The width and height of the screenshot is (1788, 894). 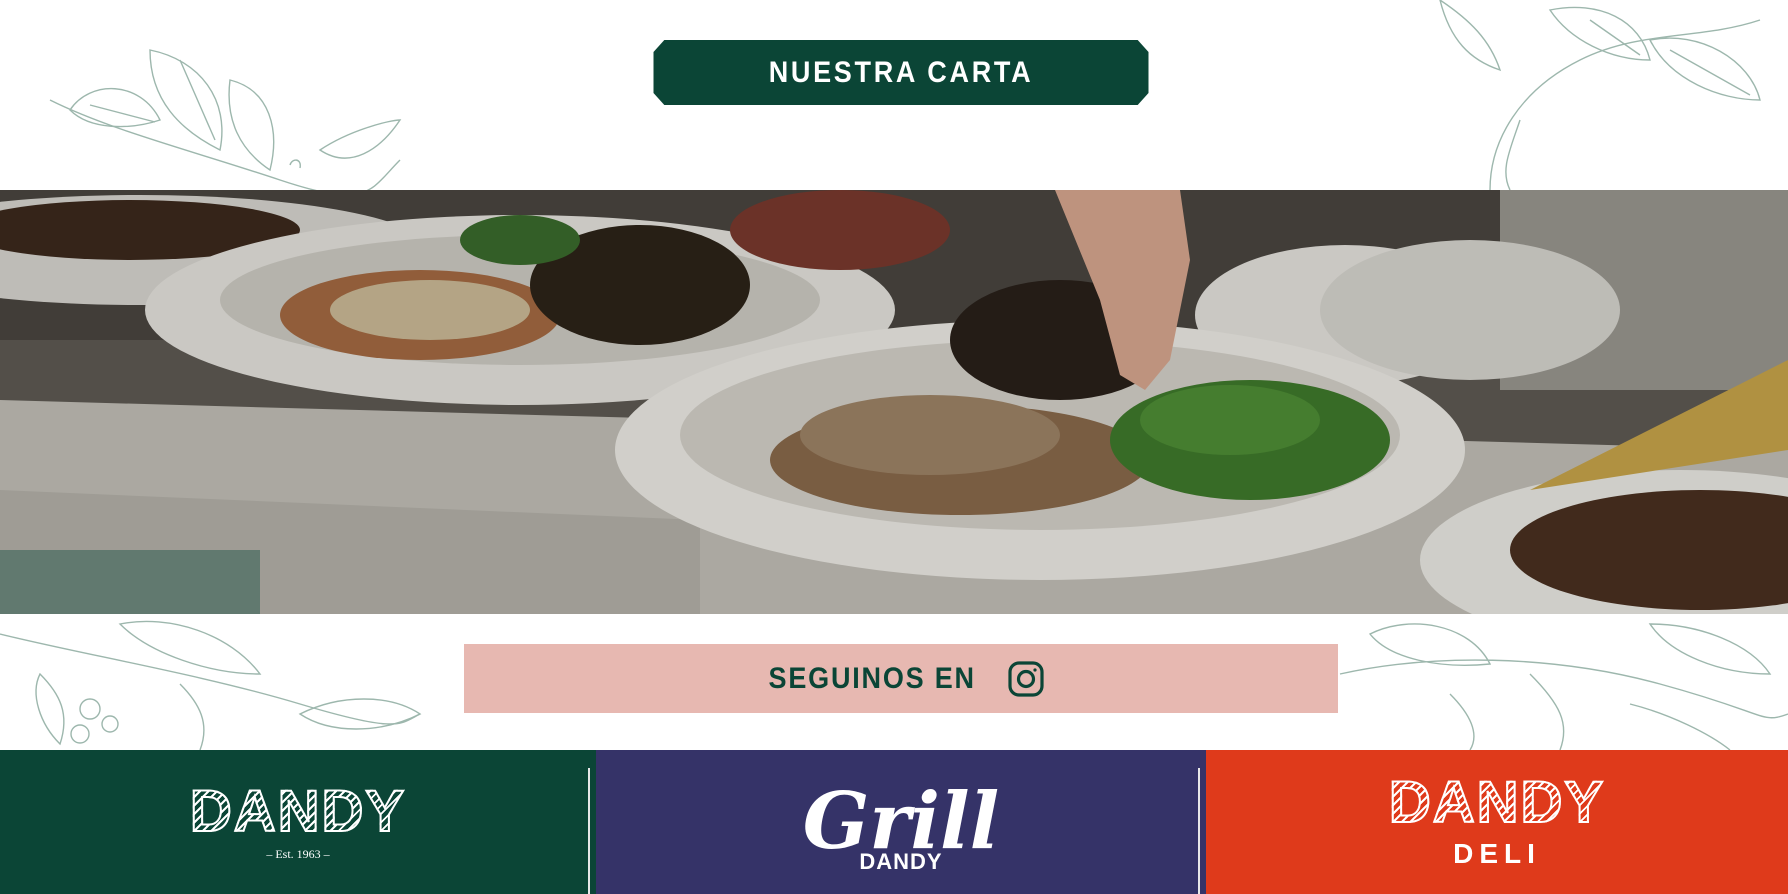 I want to click on brand-grill-subname: DANDY, so click(x=901, y=862).